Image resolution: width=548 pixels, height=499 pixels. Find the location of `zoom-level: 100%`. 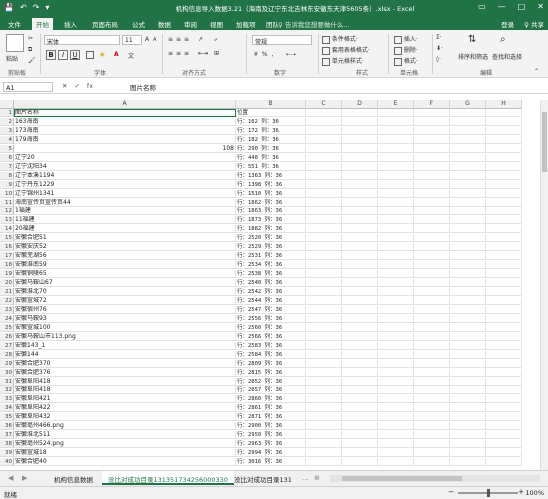

zoom-level: 100% is located at coordinates (534, 493).